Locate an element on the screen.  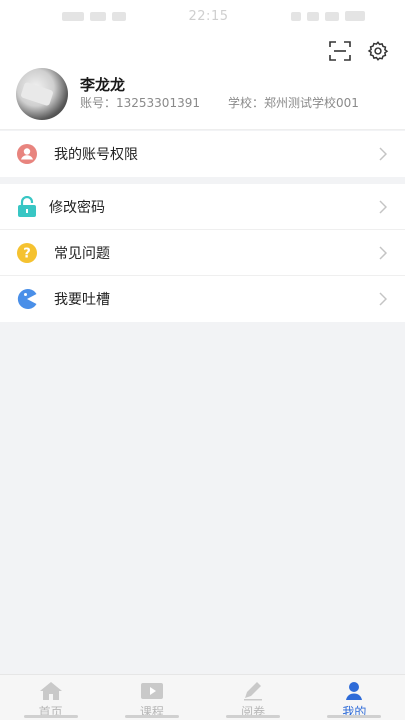
menu-item-label: 修改密码 is located at coordinates (77, 207).